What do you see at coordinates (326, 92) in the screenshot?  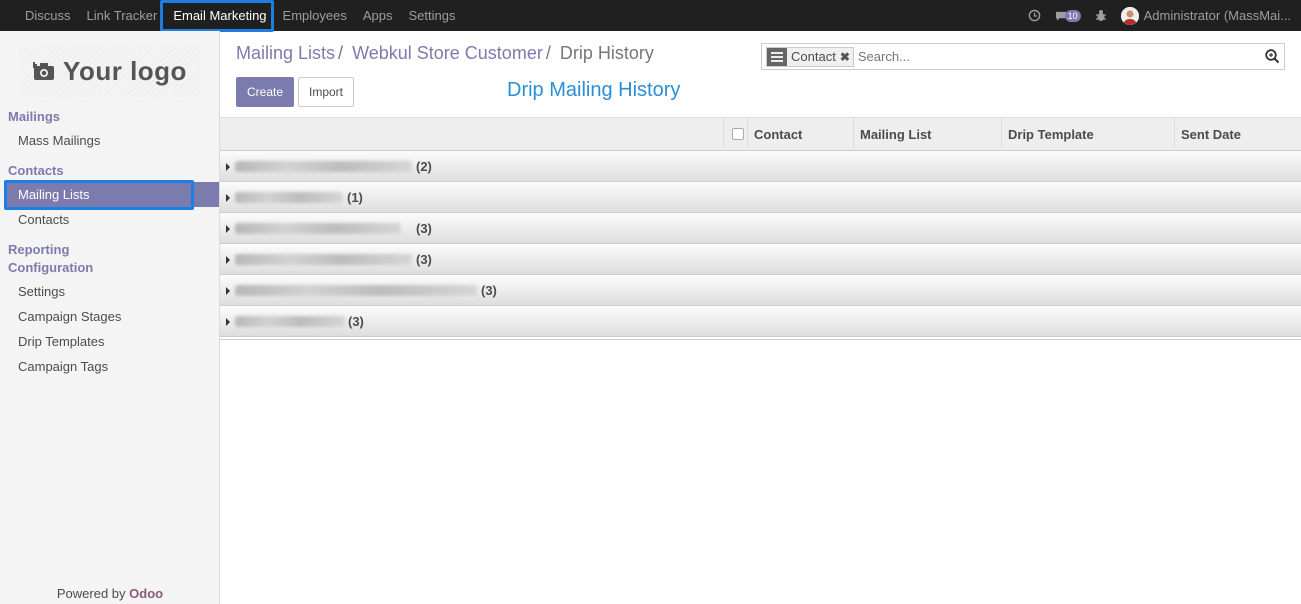 I see `import-button: Import` at bounding box center [326, 92].